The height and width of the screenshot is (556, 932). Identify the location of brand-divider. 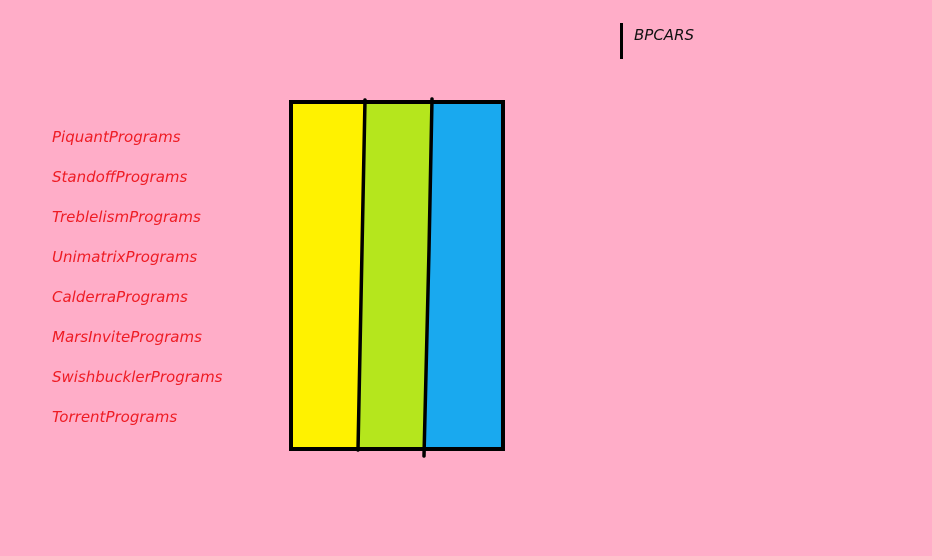
(621, 41).